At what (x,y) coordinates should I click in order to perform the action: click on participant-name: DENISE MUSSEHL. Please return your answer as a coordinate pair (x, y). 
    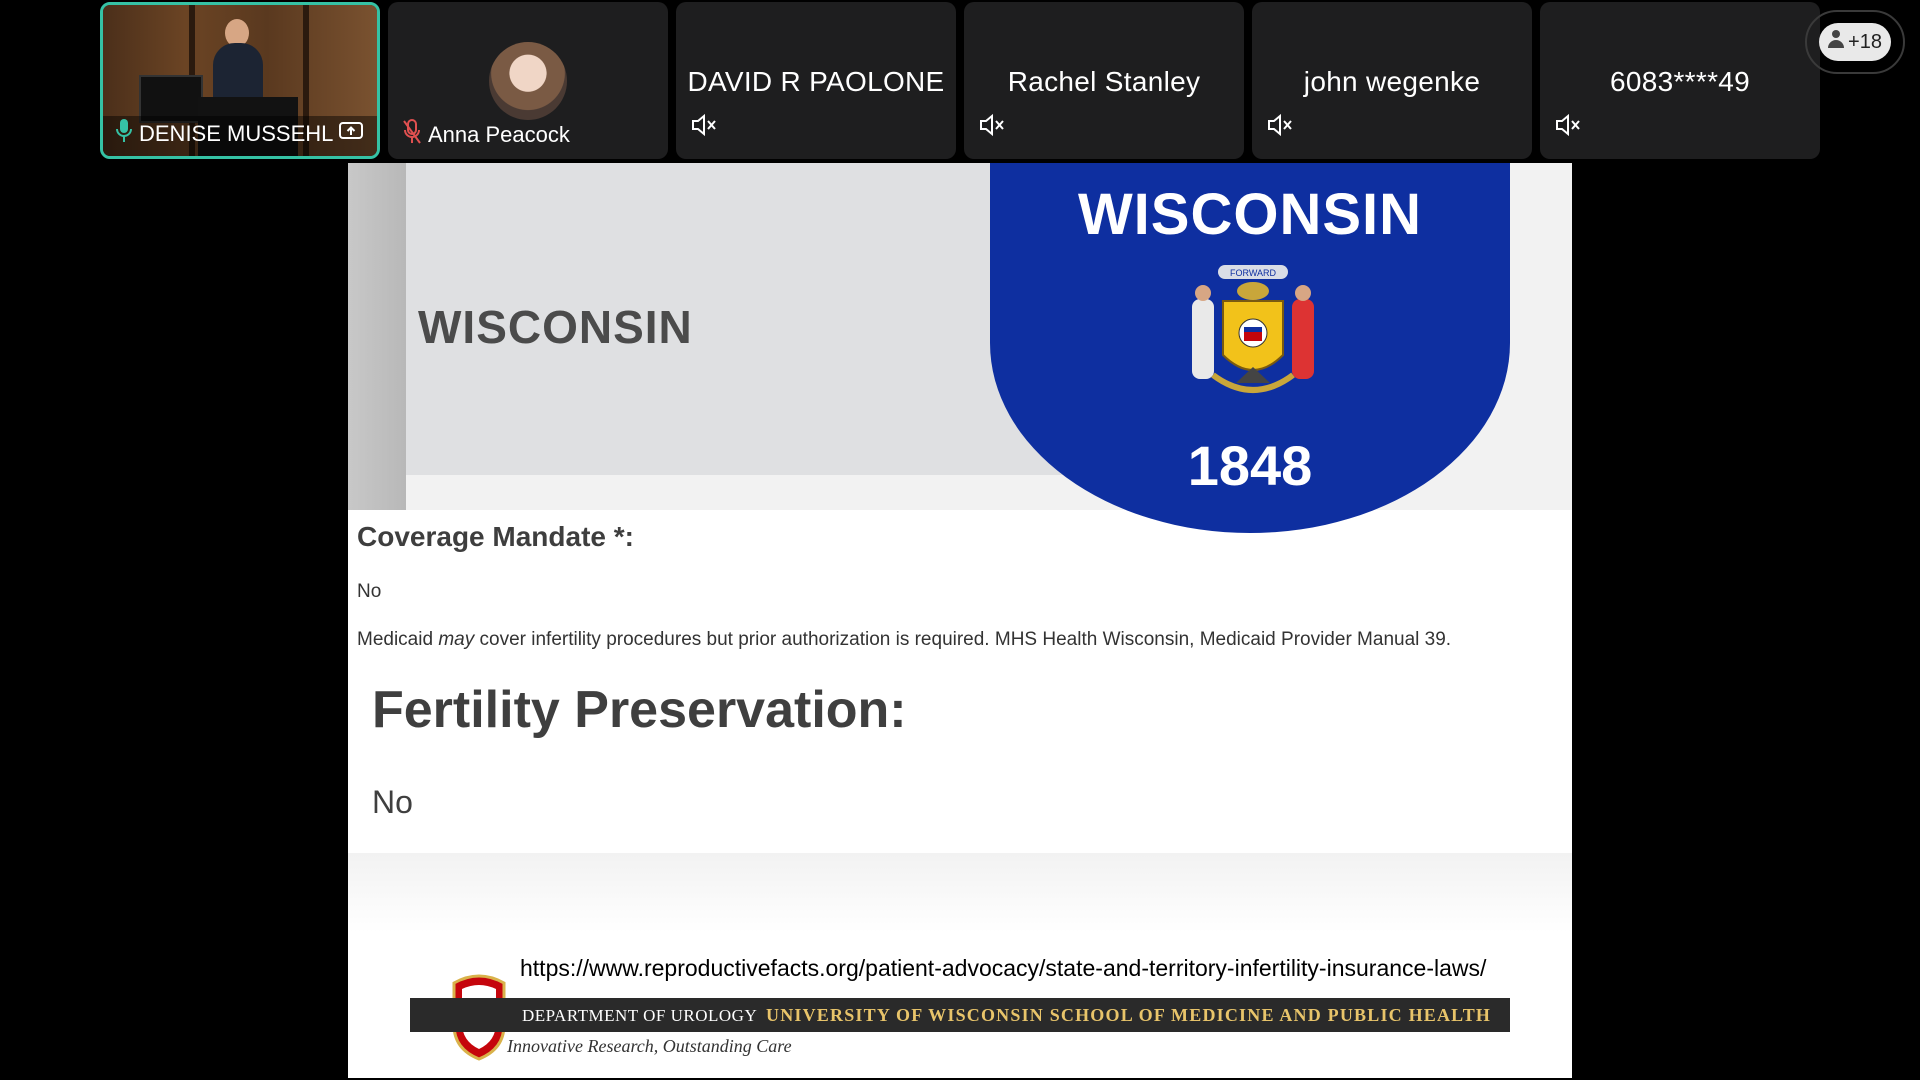
    Looking at the image, I should click on (236, 133).